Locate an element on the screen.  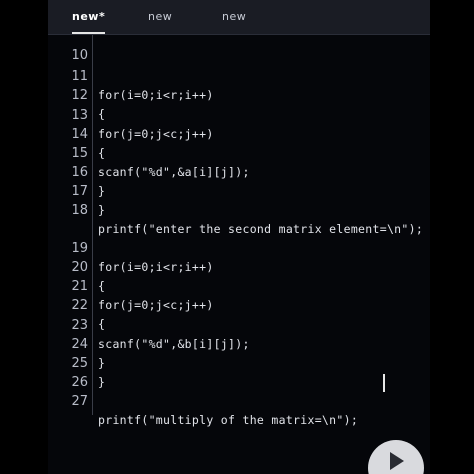
line-number: 18 is located at coordinates (79, 210).